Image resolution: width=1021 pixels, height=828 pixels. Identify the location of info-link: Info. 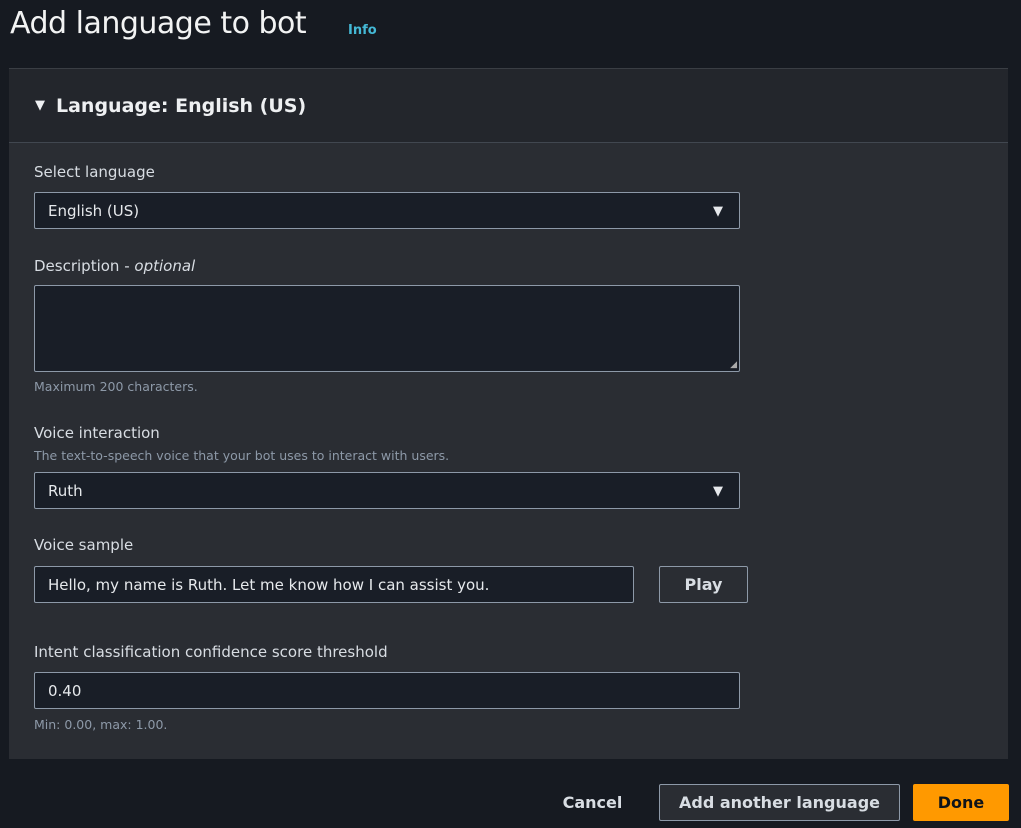
(362, 30).